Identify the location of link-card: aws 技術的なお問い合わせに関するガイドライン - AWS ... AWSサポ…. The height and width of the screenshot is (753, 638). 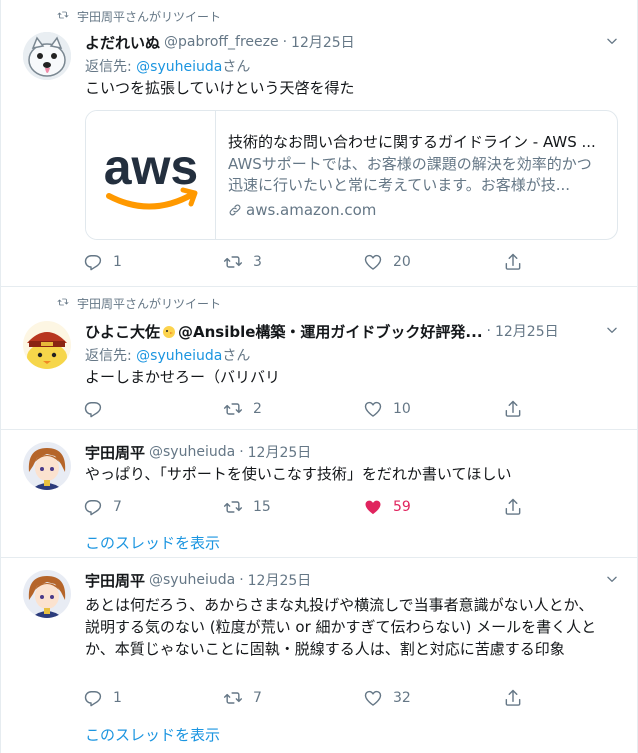
(351, 175).